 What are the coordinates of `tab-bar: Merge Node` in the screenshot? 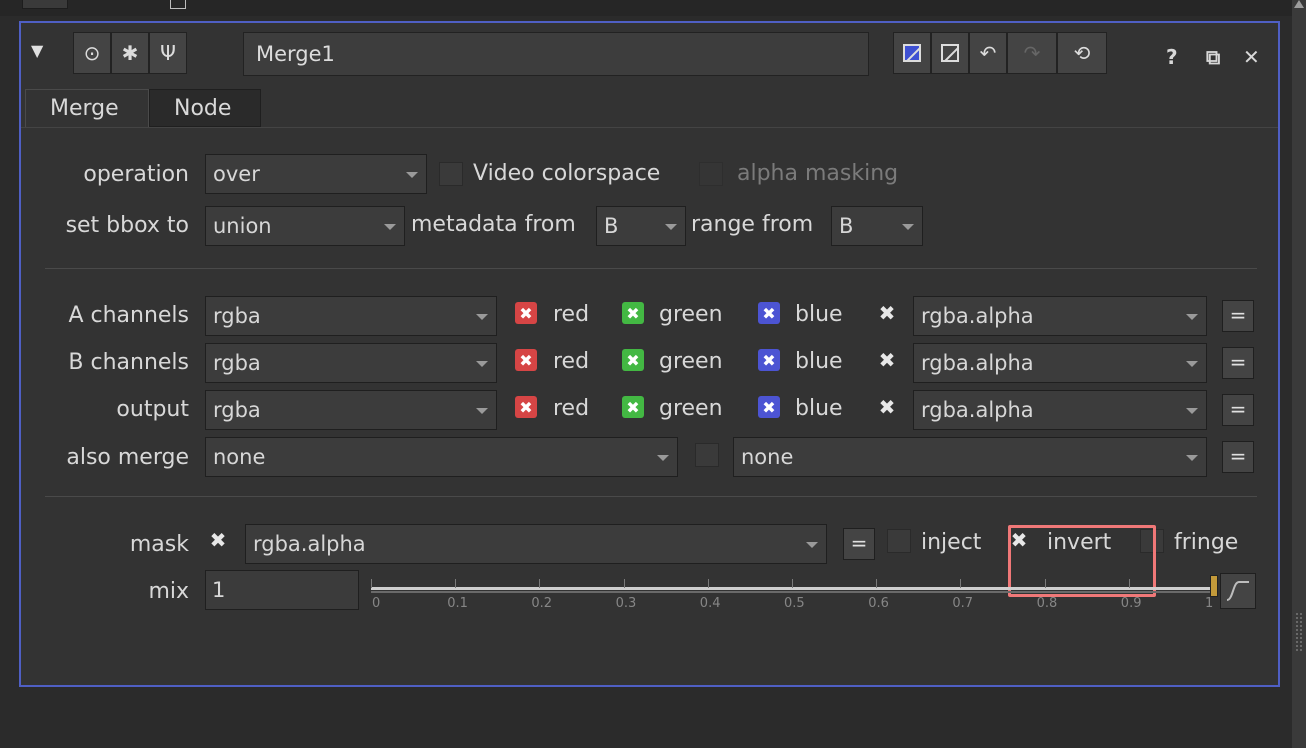 It's located at (649, 108).